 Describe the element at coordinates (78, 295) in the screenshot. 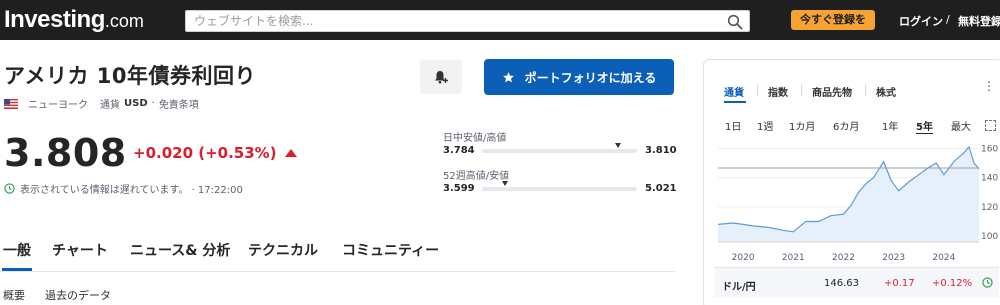

I see `subtab-historical-data: 過去のデータ` at that location.